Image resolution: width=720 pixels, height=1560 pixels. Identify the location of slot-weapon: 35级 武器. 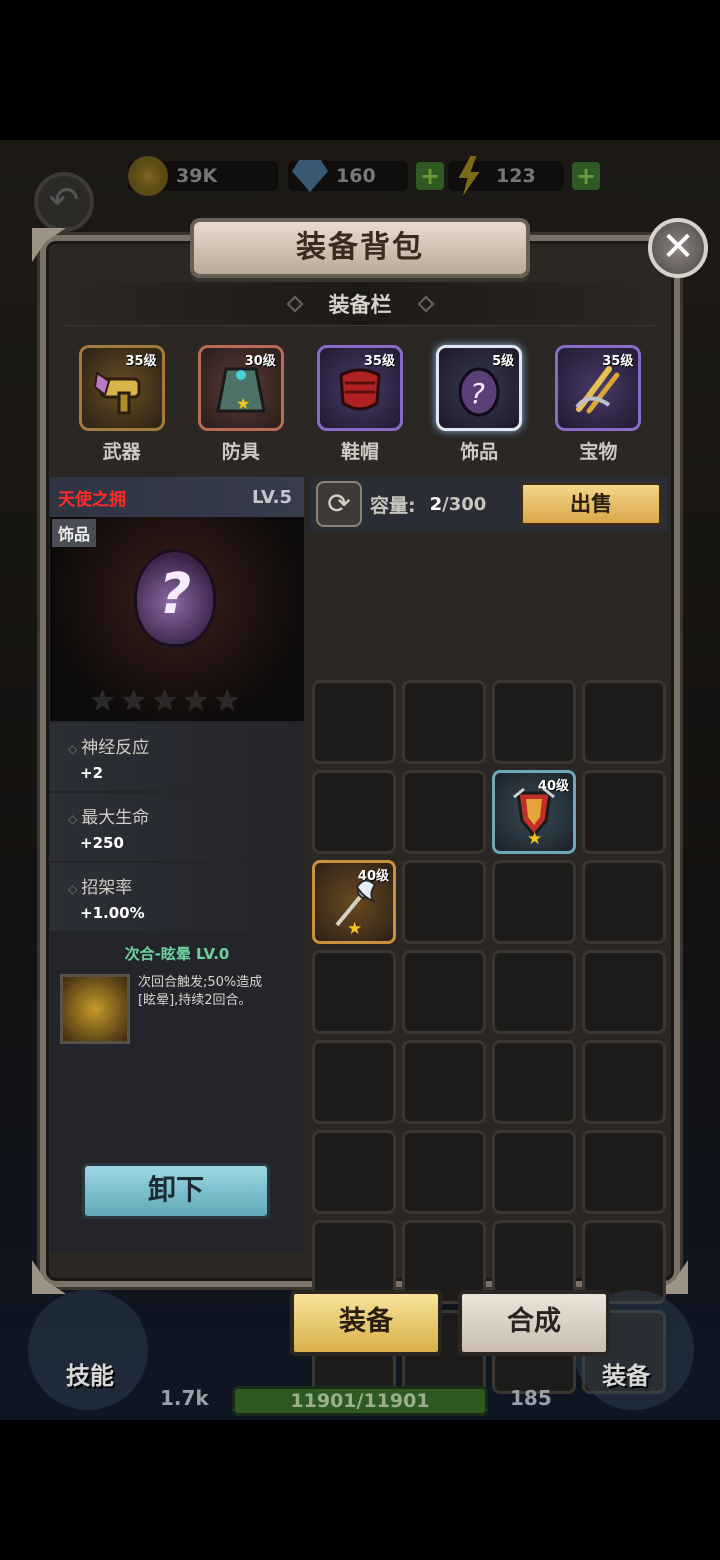
(122, 410).